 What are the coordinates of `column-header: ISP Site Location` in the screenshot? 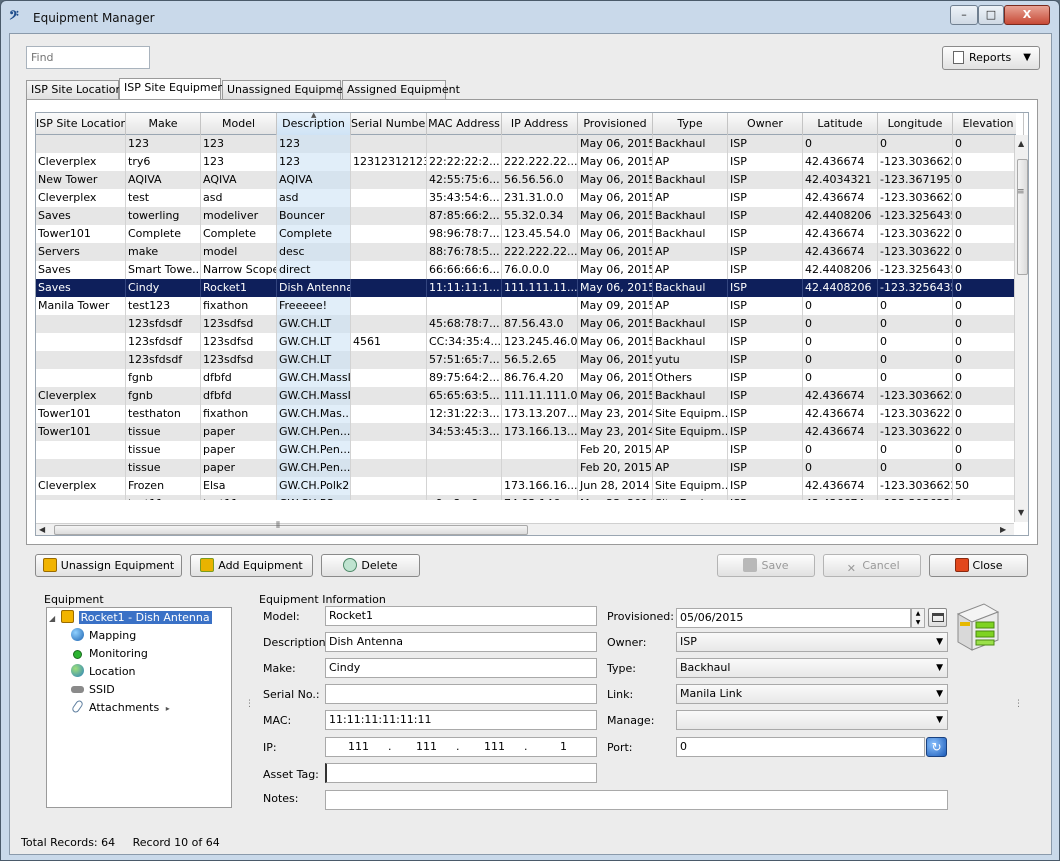 It's located at (81, 124).